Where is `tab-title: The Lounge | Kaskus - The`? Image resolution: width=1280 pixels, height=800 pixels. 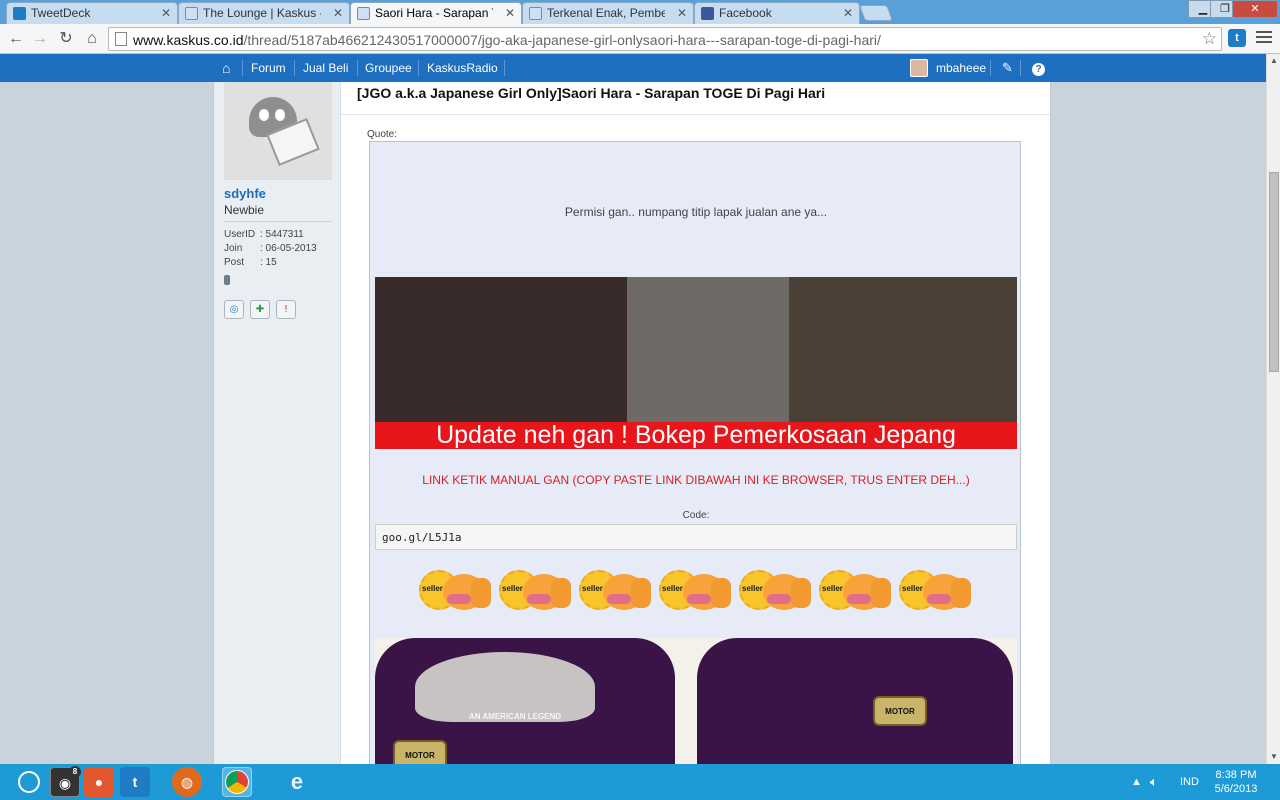
tab-title: The Lounge | Kaskus - The is located at coordinates (262, 13).